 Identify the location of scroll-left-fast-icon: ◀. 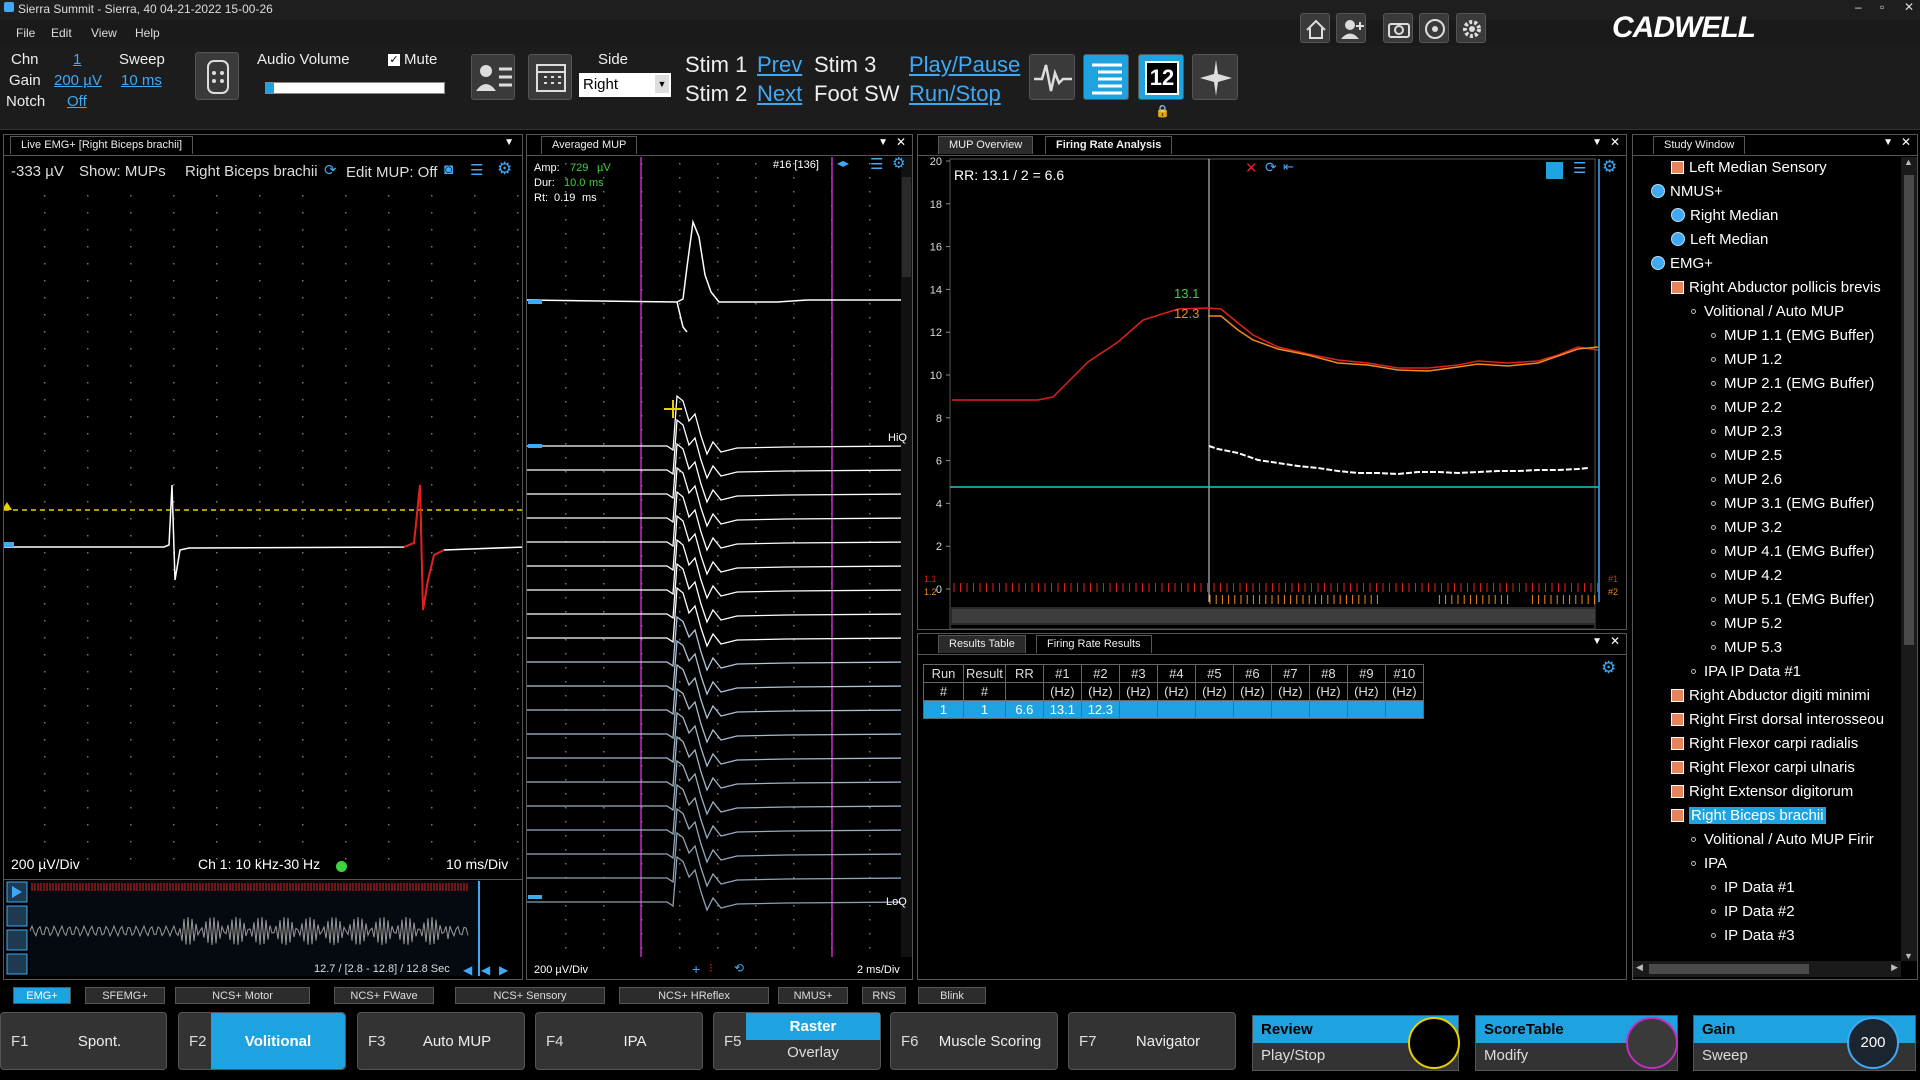
(485, 970).